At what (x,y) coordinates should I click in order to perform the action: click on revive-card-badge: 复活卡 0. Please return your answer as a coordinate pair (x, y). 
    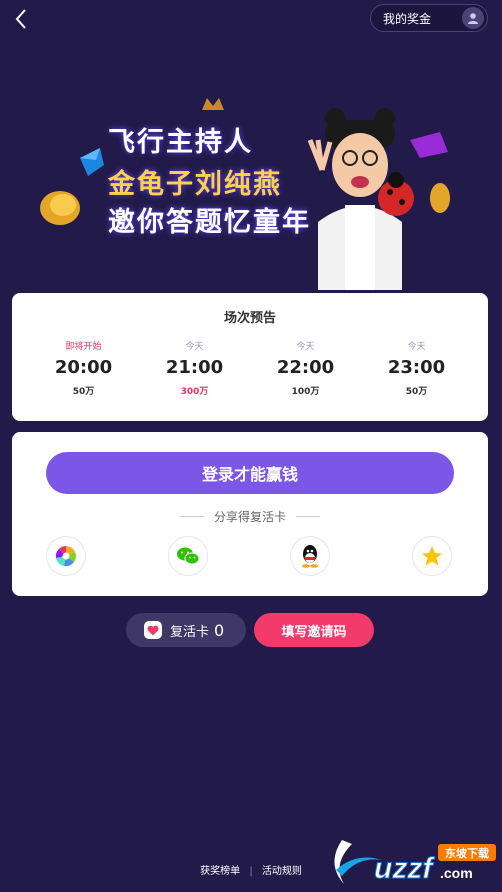
    Looking at the image, I should click on (186, 630).